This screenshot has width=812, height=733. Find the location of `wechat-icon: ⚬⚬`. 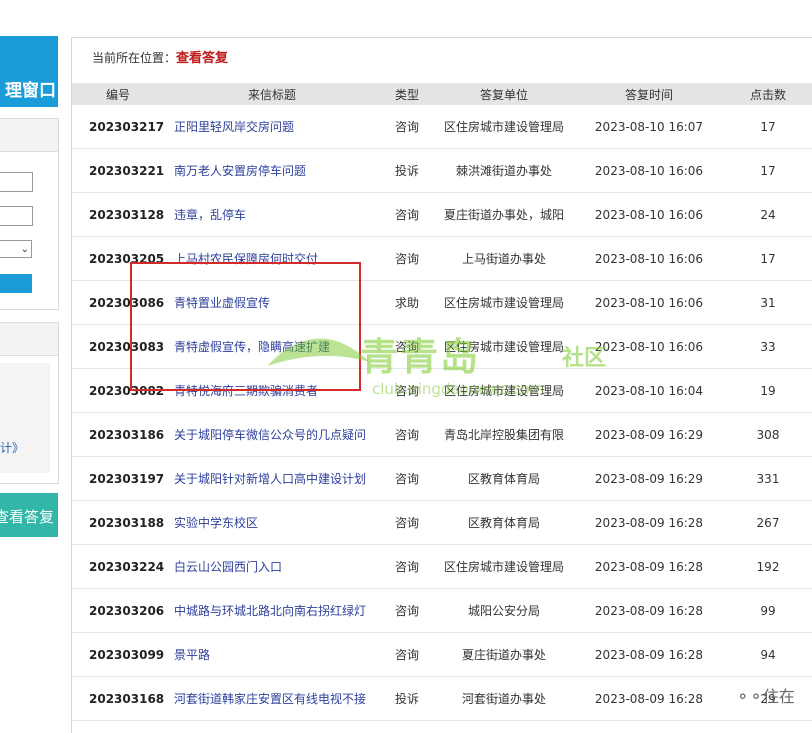

wechat-icon: ⚬⚬ is located at coordinates (749, 696).